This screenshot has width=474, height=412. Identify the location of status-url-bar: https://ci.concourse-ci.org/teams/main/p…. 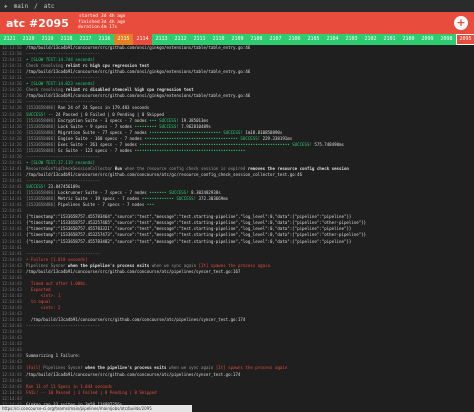
(96, 408).